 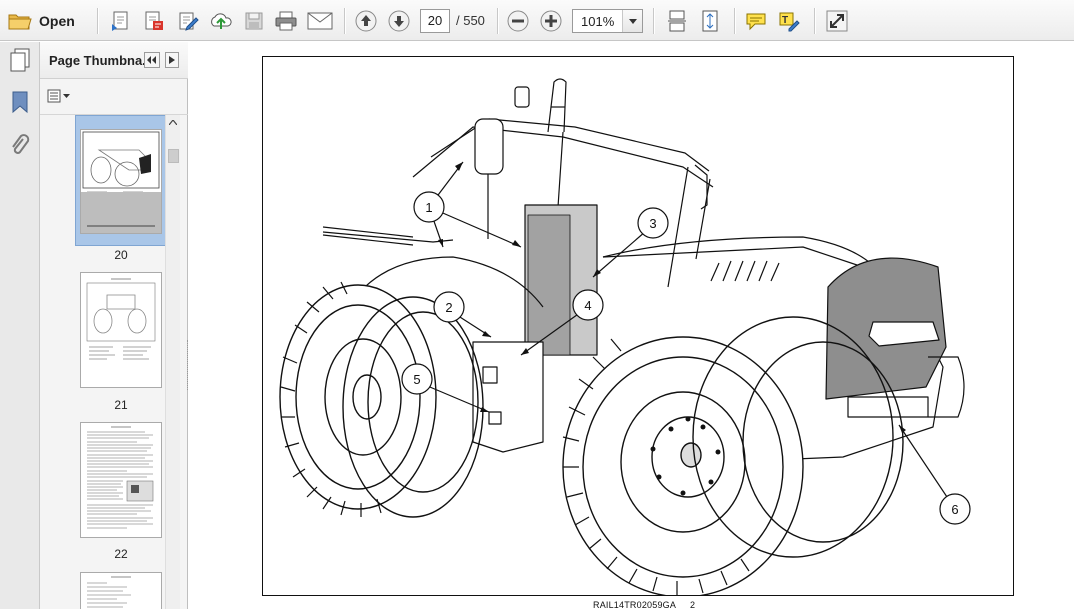 What do you see at coordinates (537, 20) in the screenshot?
I see `main-toolbar: Open 20 / 550 101% T` at bounding box center [537, 20].